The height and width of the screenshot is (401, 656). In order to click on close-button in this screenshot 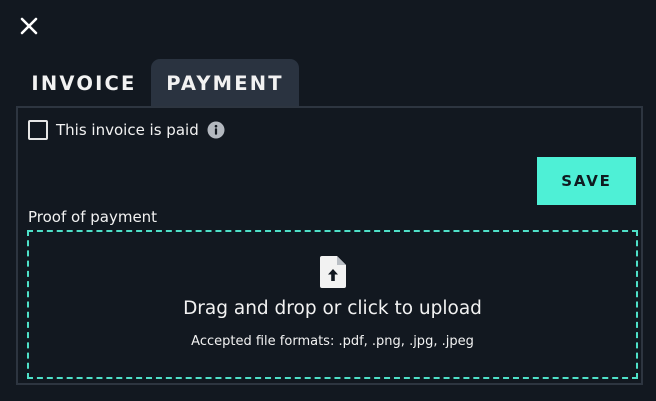, I will do `click(29, 26)`.